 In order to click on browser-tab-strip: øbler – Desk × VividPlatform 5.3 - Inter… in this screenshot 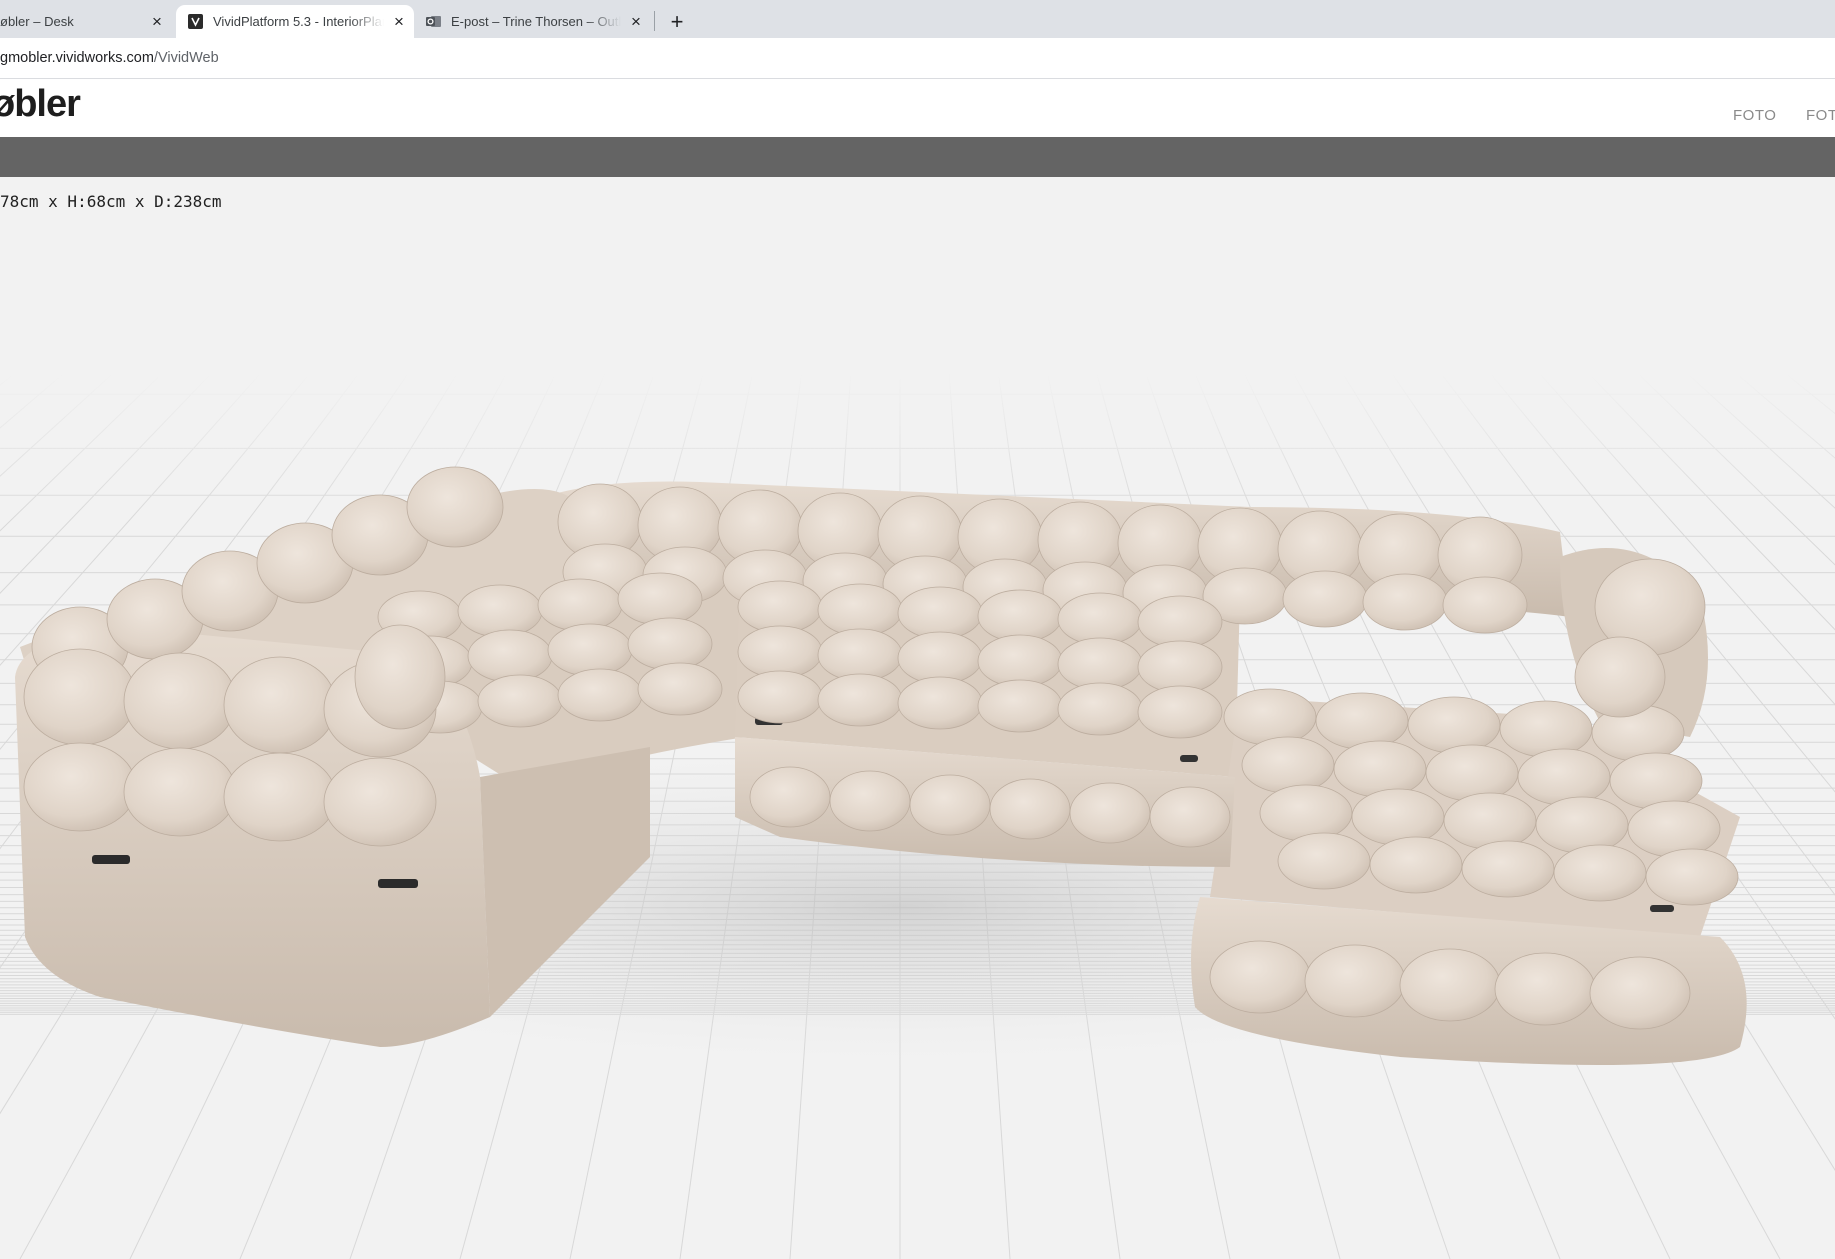, I will do `click(917, 19)`.